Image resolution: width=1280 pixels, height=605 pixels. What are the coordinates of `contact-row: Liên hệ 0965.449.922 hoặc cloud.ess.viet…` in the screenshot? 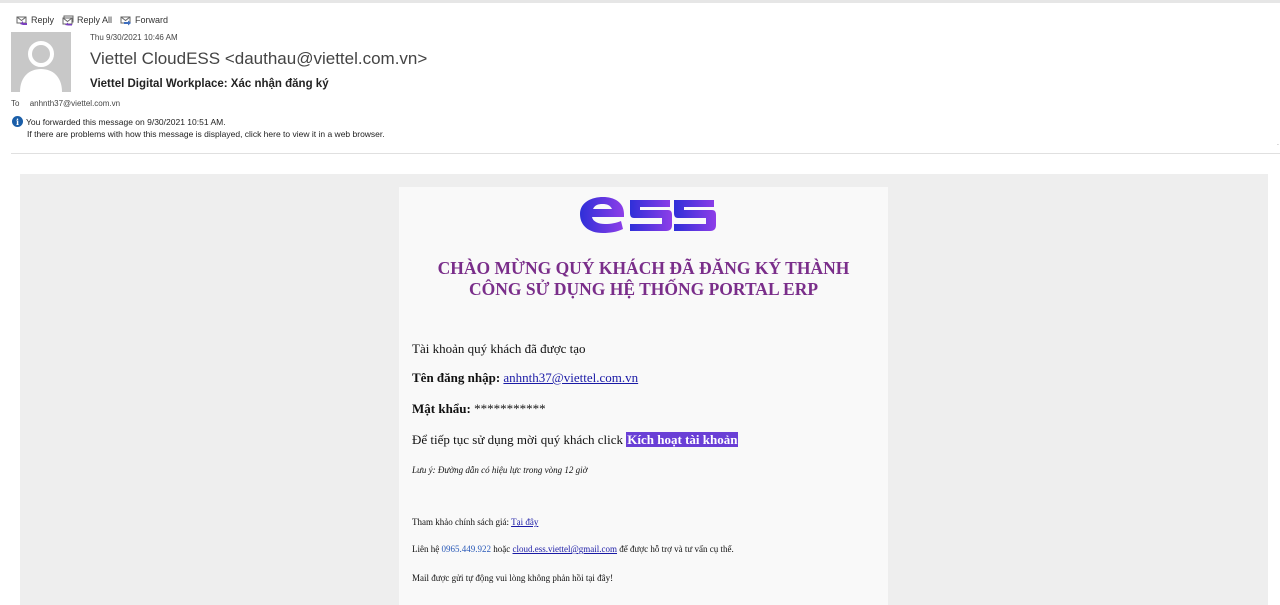 It's located at (573, 549).